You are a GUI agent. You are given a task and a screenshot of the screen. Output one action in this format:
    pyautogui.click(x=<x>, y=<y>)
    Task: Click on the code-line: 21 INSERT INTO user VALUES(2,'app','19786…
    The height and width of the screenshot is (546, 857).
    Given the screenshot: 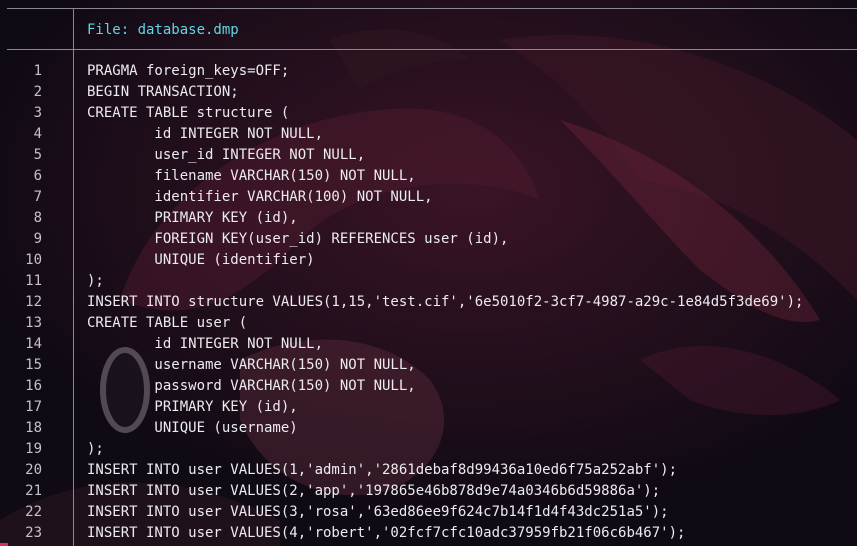 What is the action you would take?
    pyautogui.click(x=428, y=491)
    